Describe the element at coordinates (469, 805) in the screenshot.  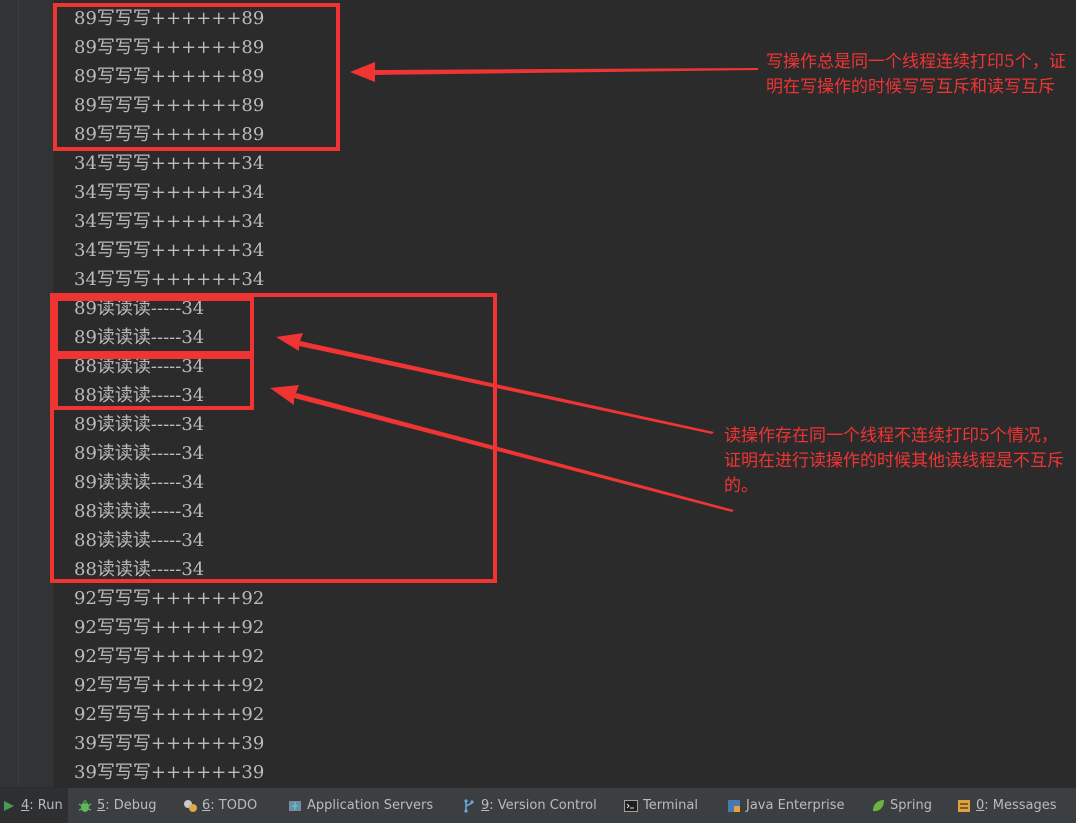
I see `branch-icon` at that location.